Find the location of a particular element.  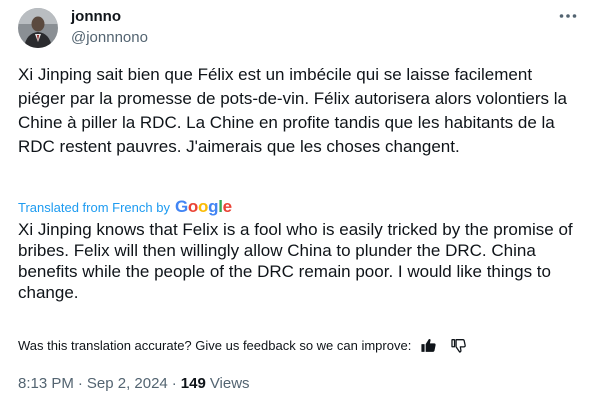

google-logo-letter: e is located at coordinates (227, 206).